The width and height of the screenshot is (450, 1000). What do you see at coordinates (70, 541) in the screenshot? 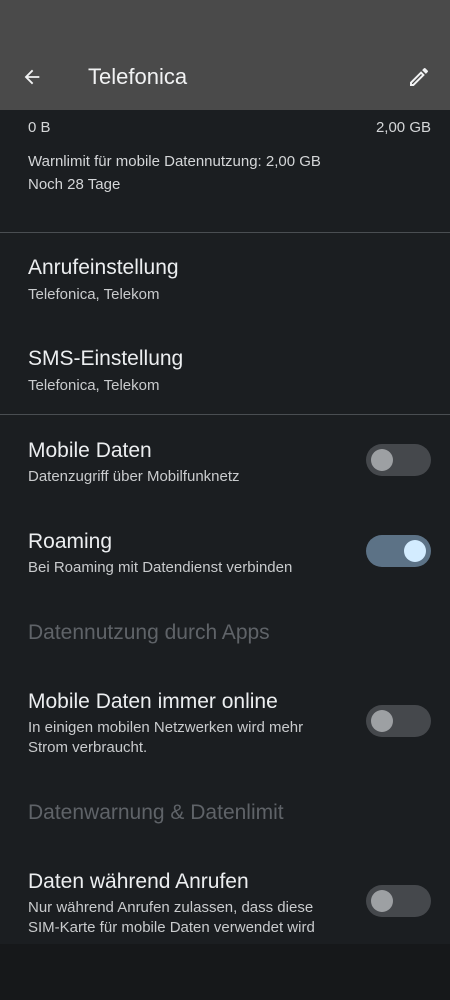
I see `roaming-title: Roaming` at bounding box center [70, 541].